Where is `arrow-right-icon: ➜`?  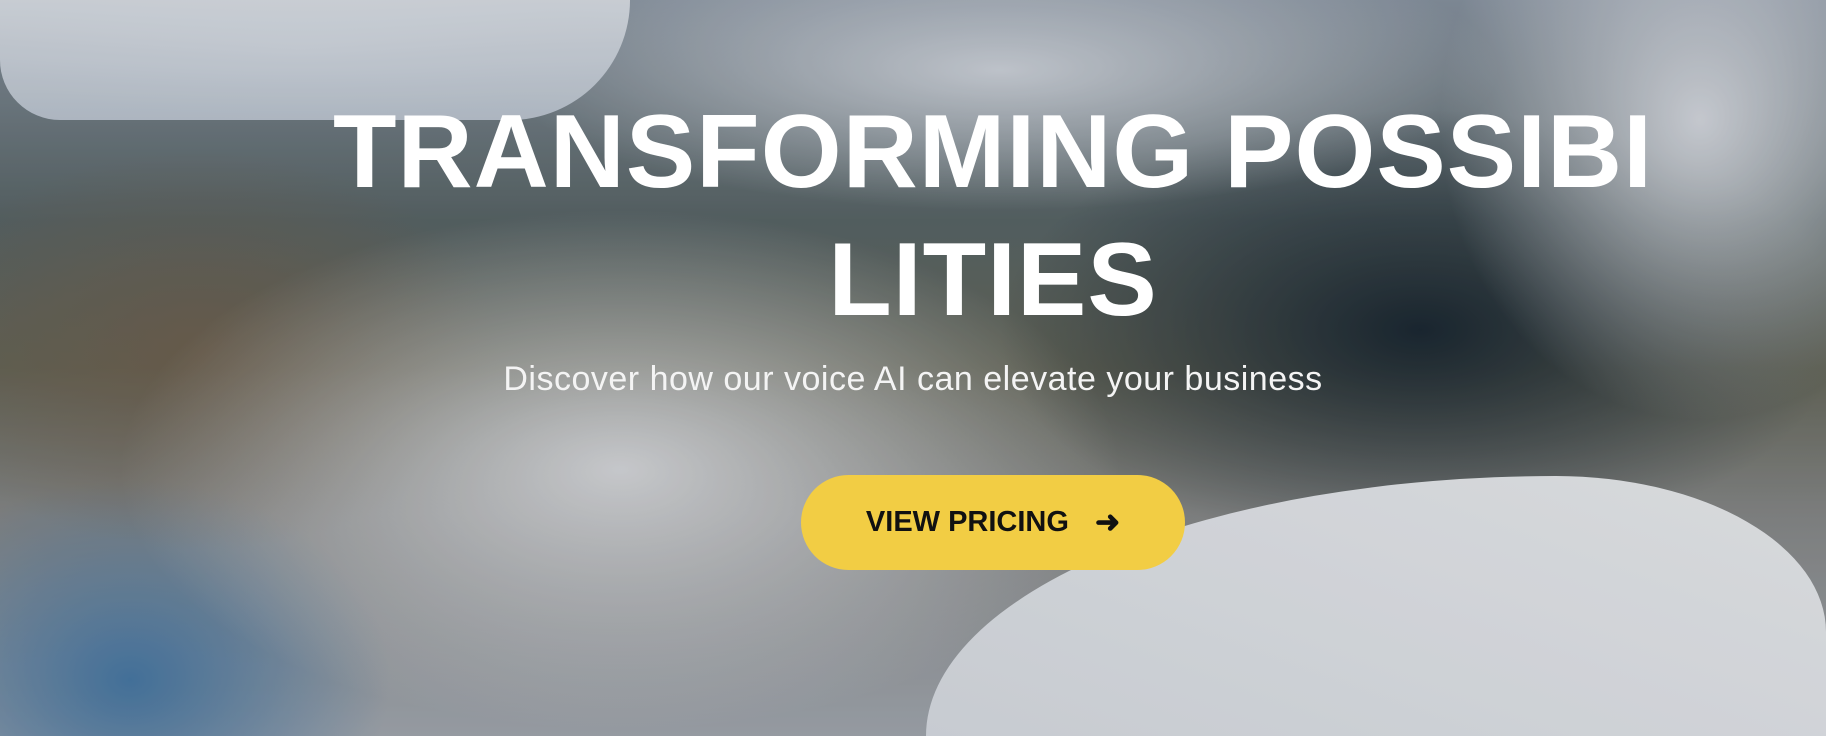 arrow-right-icon: ➜ is located at coordinates (1107, 522).